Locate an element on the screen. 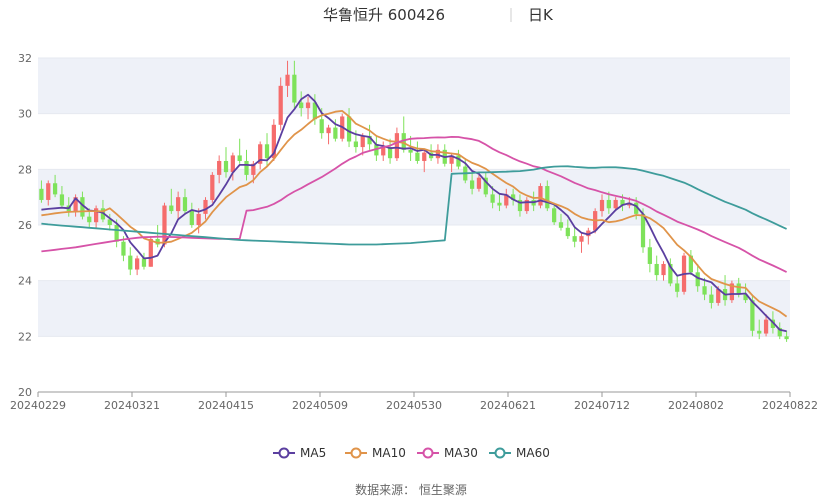 The height and width of the screenshot is (500, 823). y-tick-label: 22 is located at coordinates (25, 336).